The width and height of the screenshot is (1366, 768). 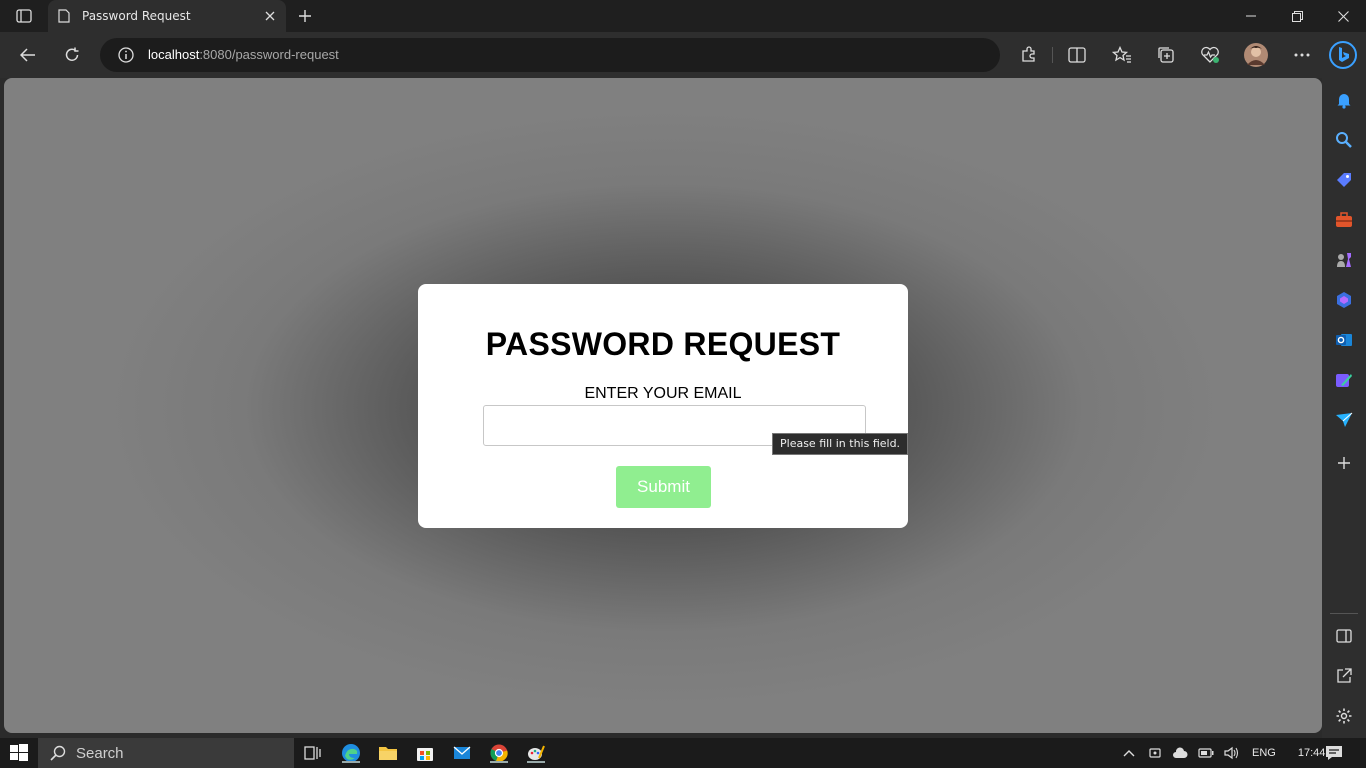 I want to click on meet-now-icon, so click(x=1155, y=753).